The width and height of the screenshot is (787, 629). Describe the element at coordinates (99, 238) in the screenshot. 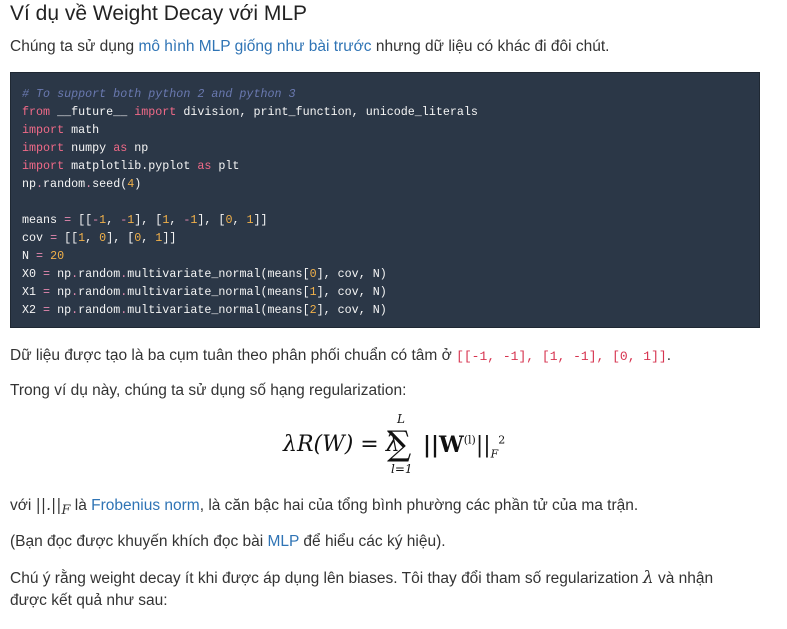

I see `code-line: cov = [[1, 0], [0, 1]]` at that location.